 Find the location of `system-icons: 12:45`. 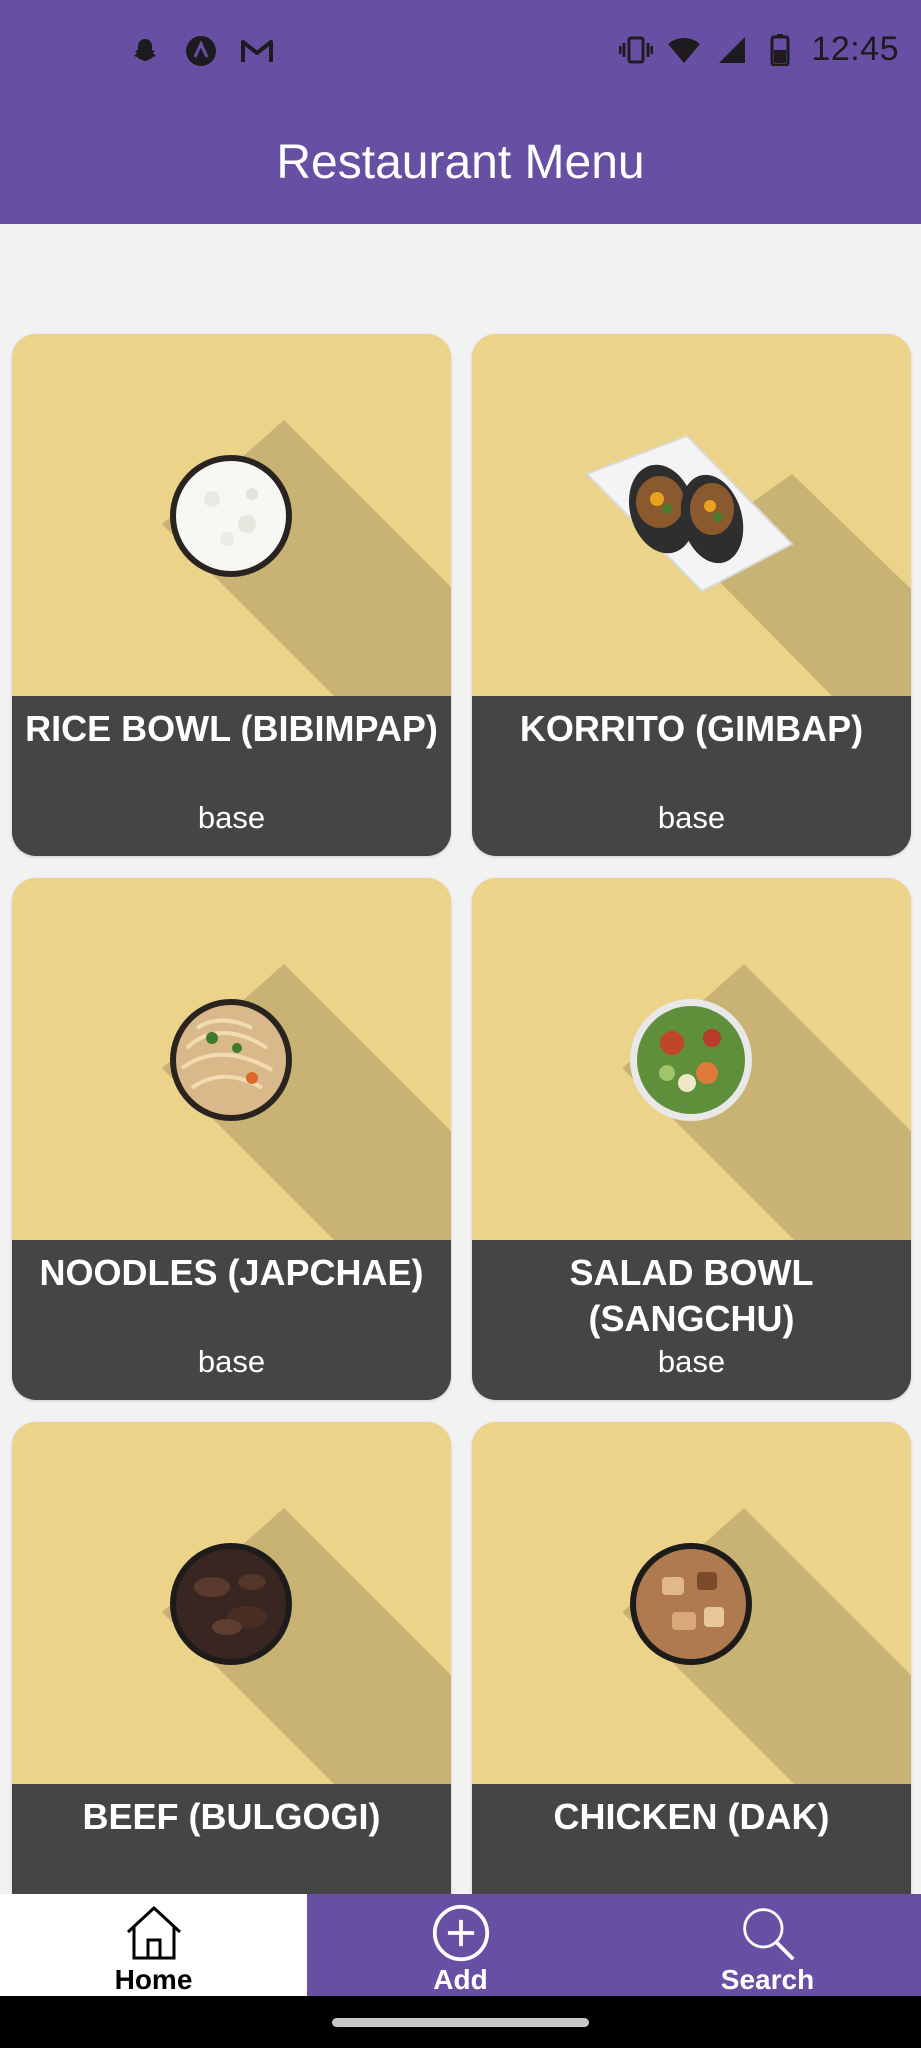

system-icons: 12:45 is located at coordinates (759, 49).